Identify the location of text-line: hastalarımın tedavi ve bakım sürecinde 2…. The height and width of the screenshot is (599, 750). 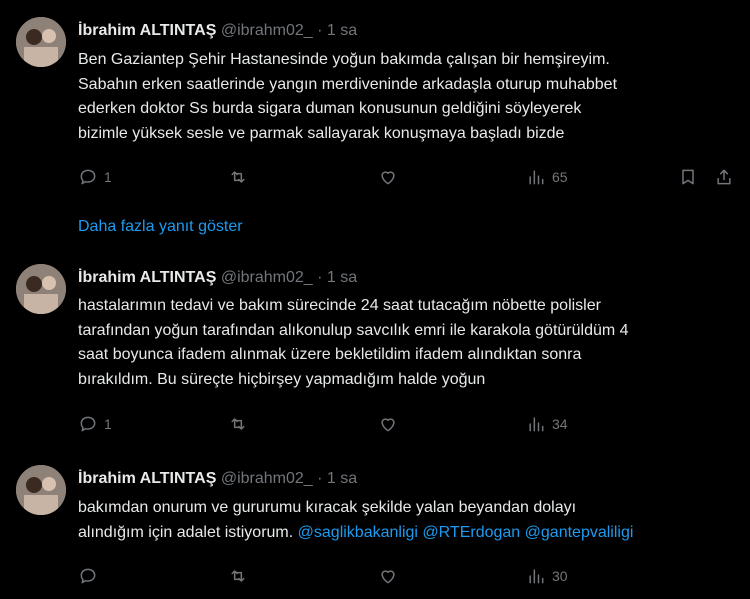
(339, 305).